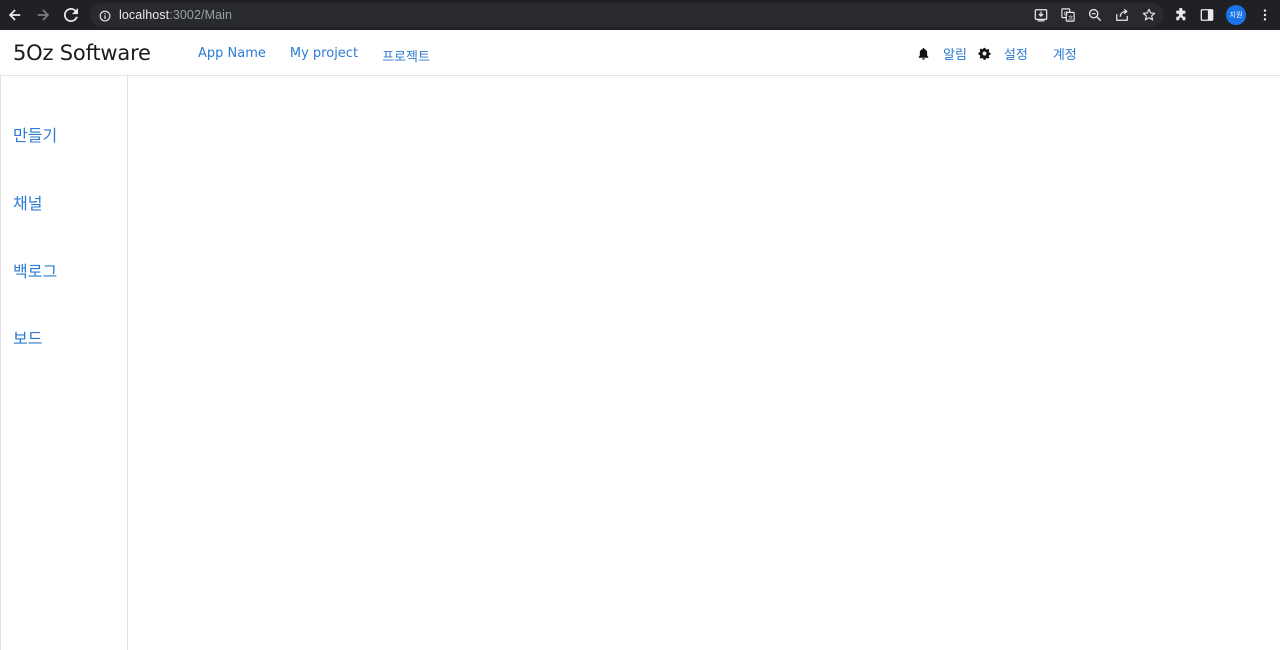 This screenshot has width=1280, height=650. What do you see at coordinates (1265, 15) in the screenshot?
I see `menu-icon` at bounding box center [1265, 15].